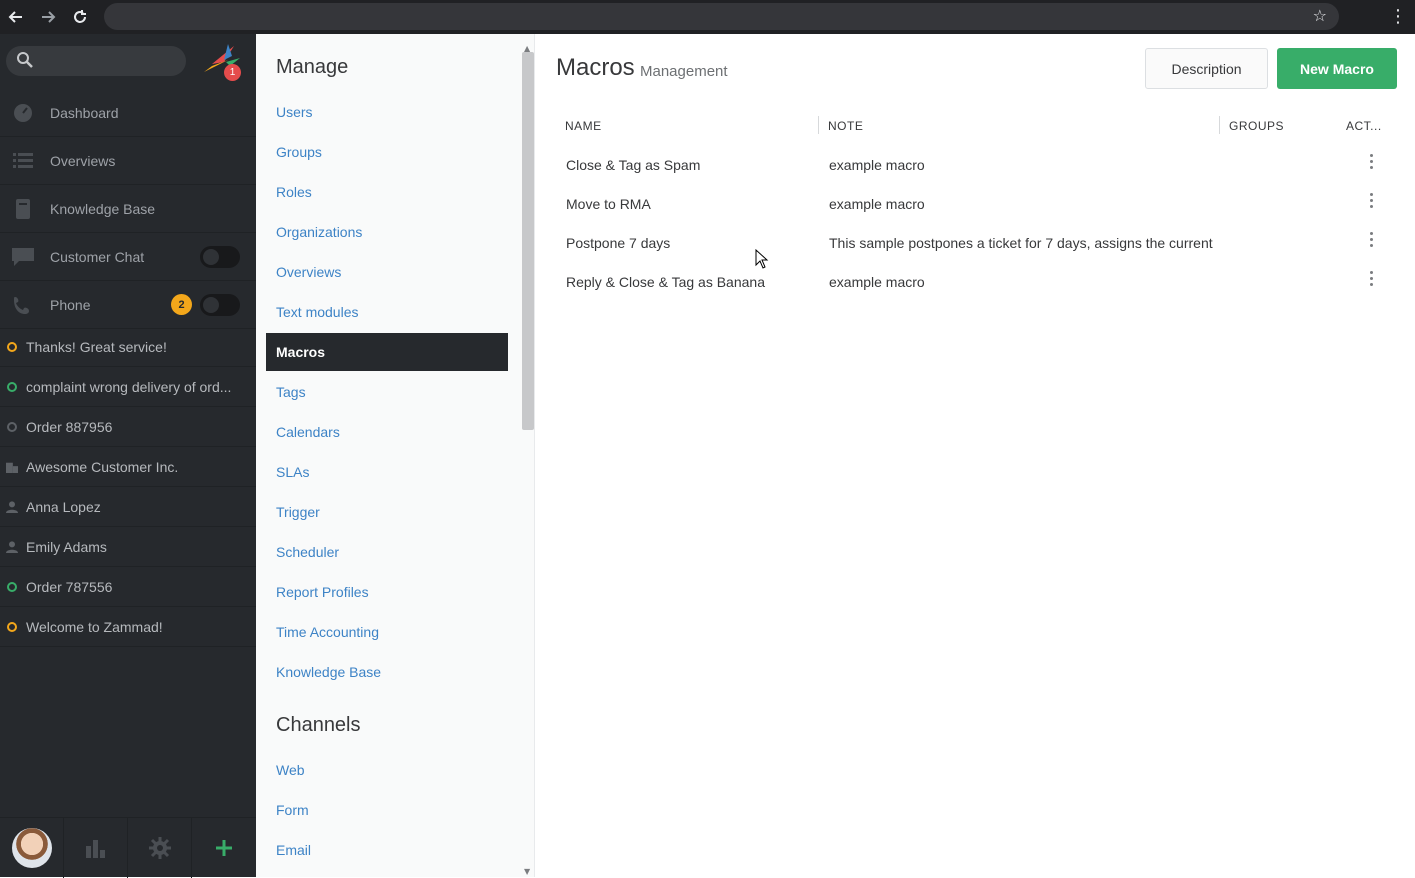 The width and height of the screenshot is (1415, 878). What do you see at coordinates (220, 305) in the screenshot?
I see `phone-toggle` at bounding box center [220, 305].